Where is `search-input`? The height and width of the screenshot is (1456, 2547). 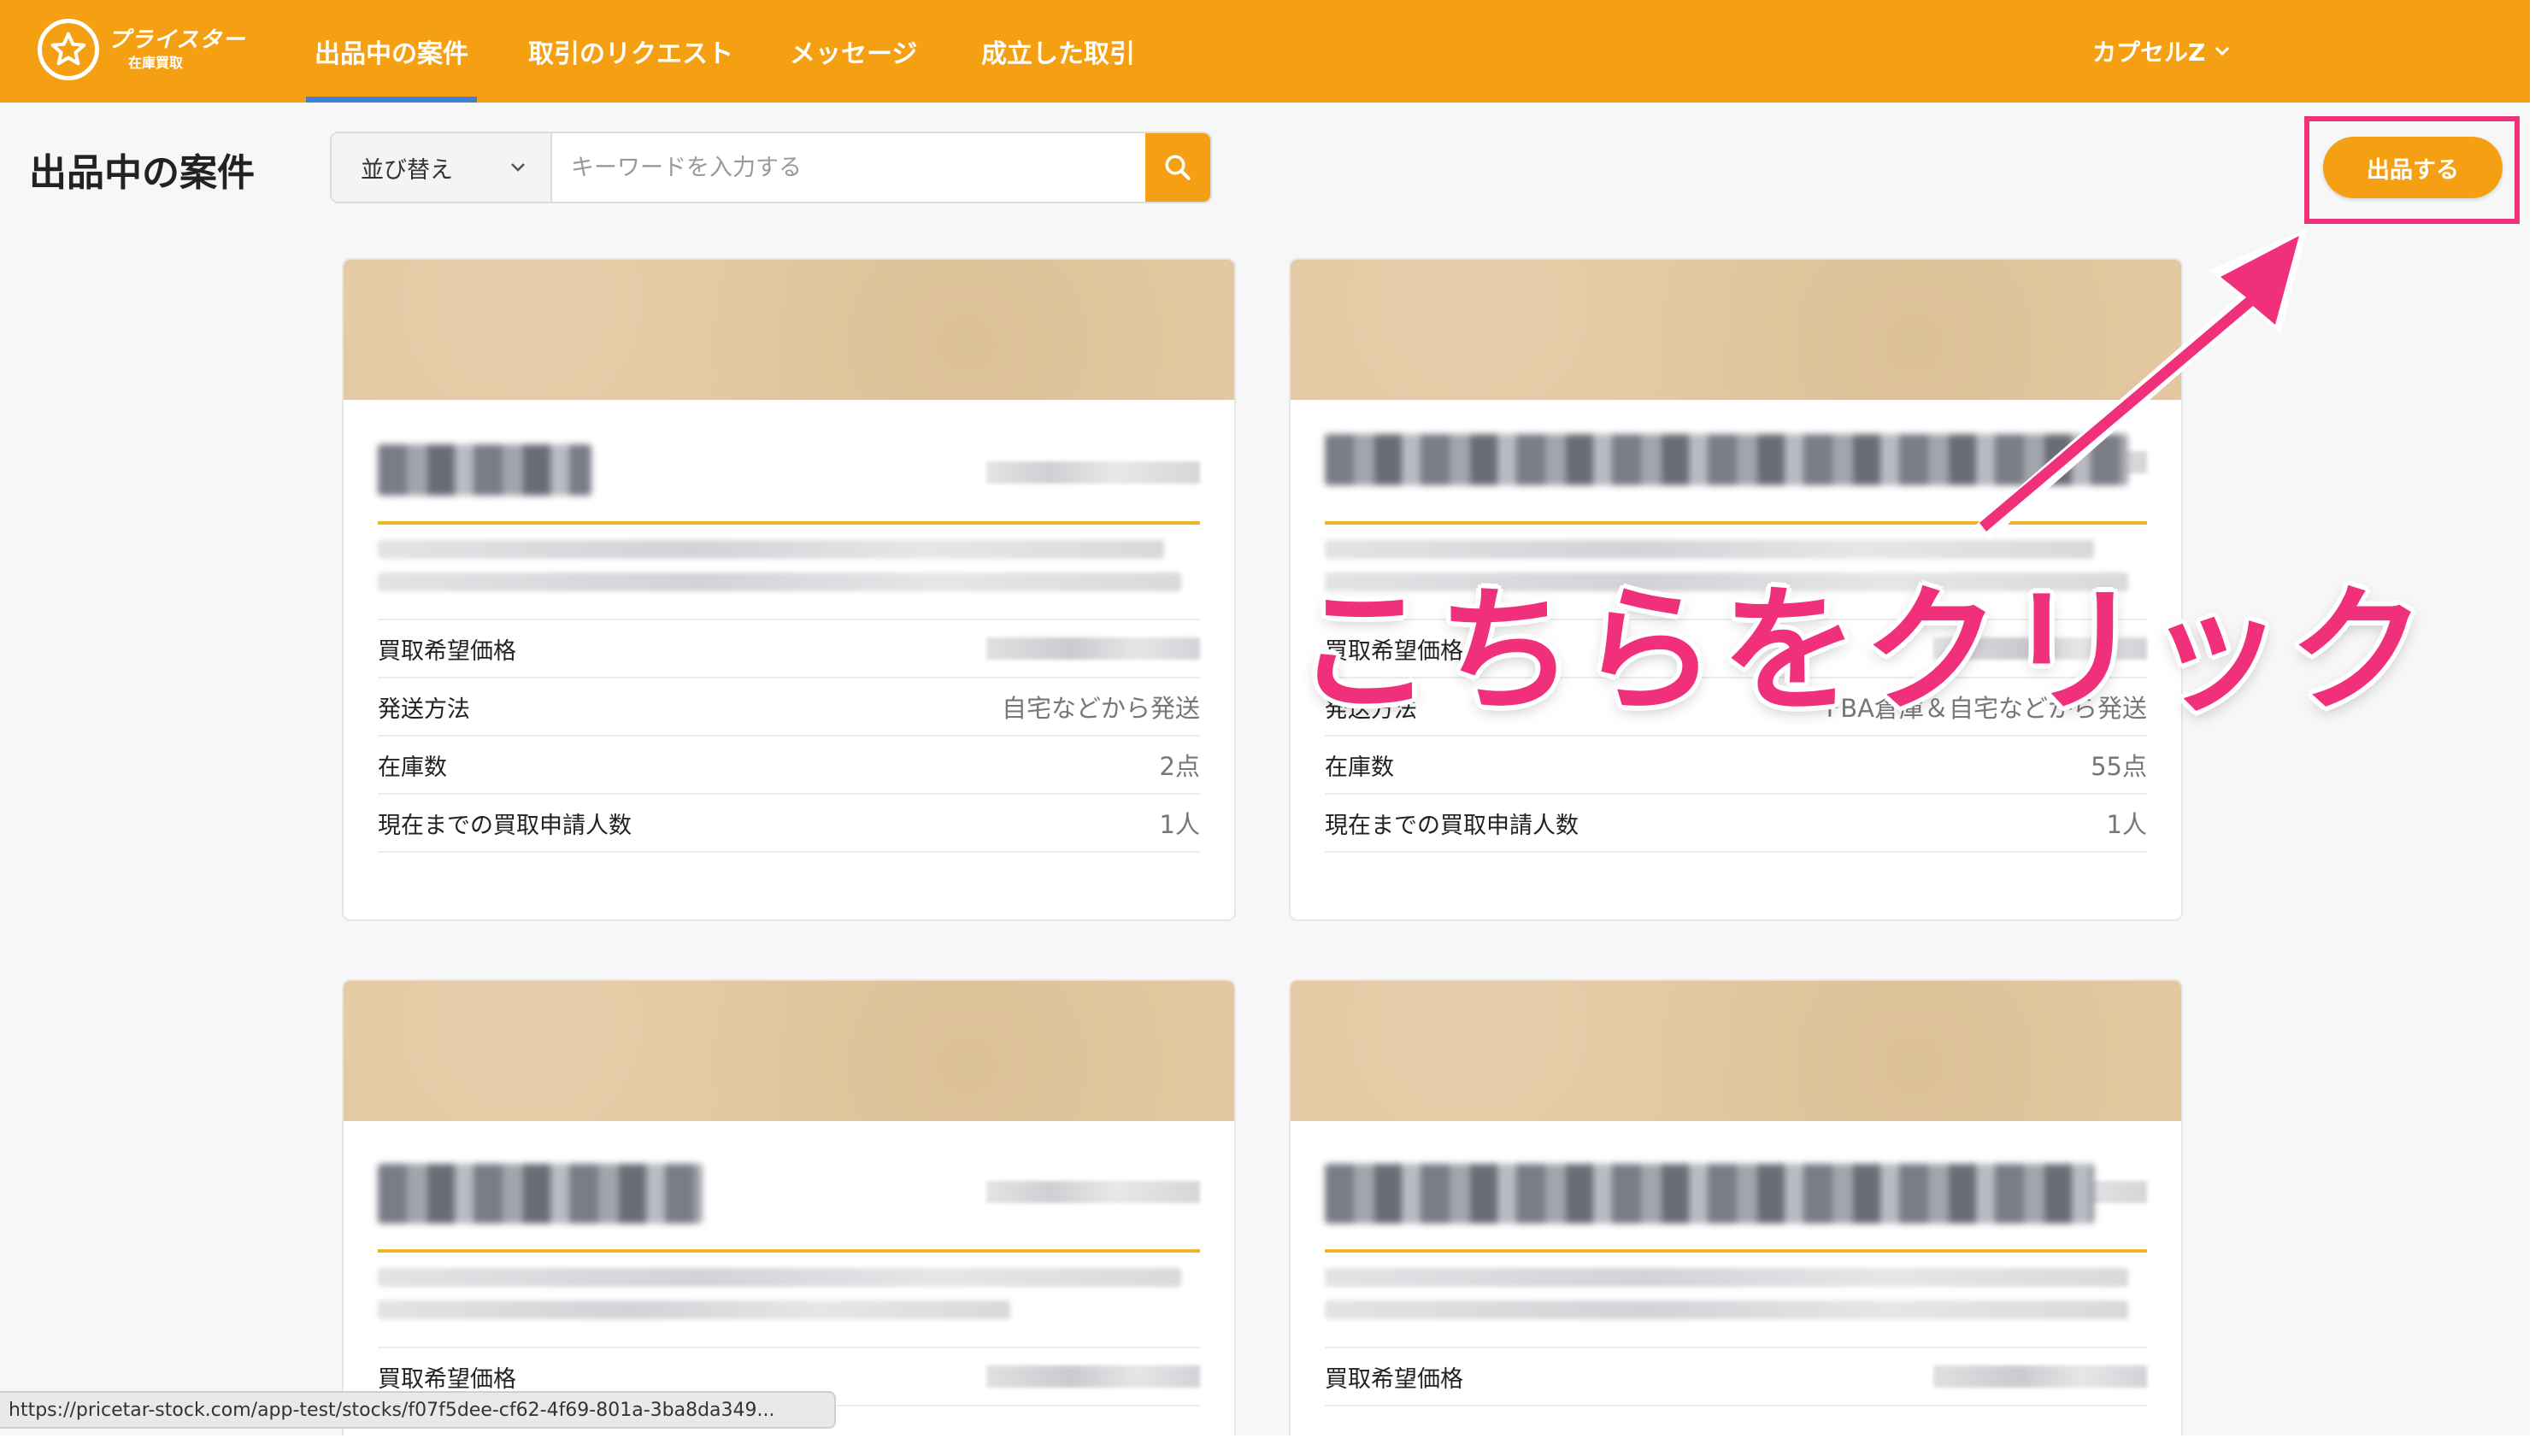
search-input is located at coordinates (848, 168).